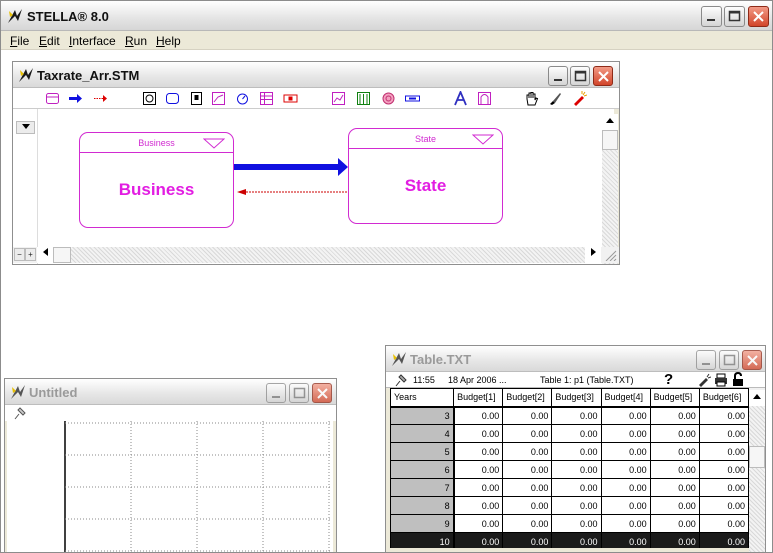 The image size is (773, 553). I want to click on model-vertical-scrollbar, so click(610, 189).